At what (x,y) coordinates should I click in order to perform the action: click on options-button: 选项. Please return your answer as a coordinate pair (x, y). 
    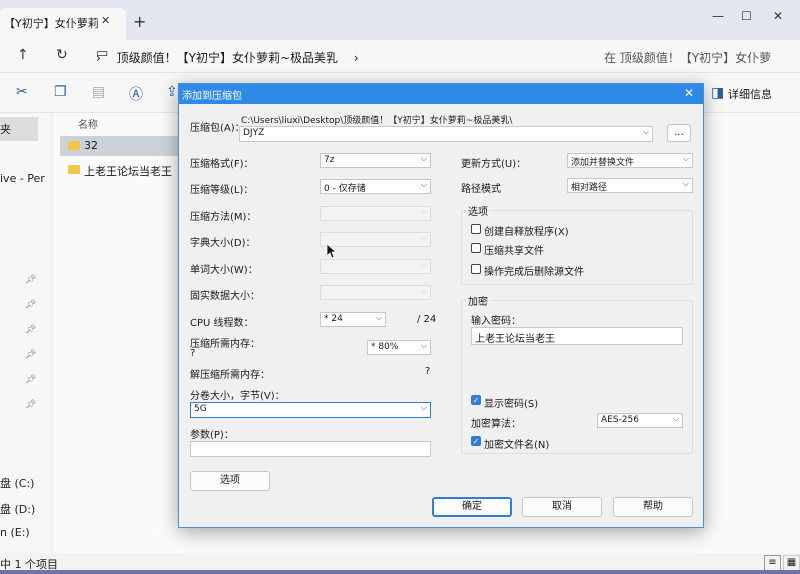
    Looking at the image, I should click on (230, 481).